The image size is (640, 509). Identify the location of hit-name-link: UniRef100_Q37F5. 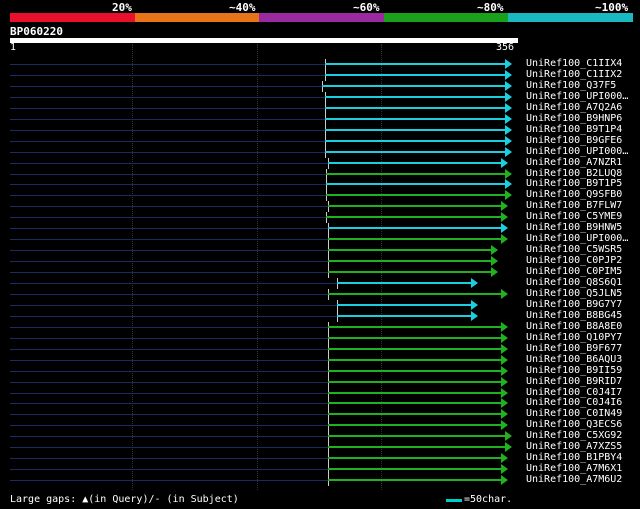
(571, 85).